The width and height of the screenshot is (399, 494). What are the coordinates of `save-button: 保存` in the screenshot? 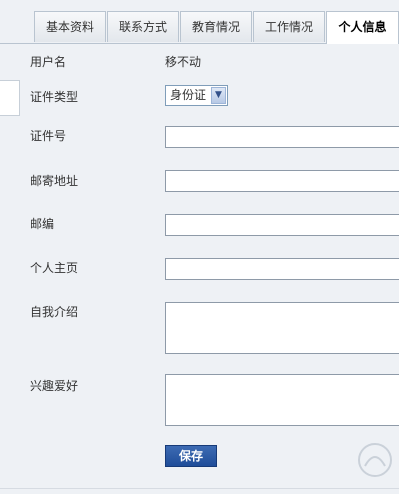 It's located at (191, 456).